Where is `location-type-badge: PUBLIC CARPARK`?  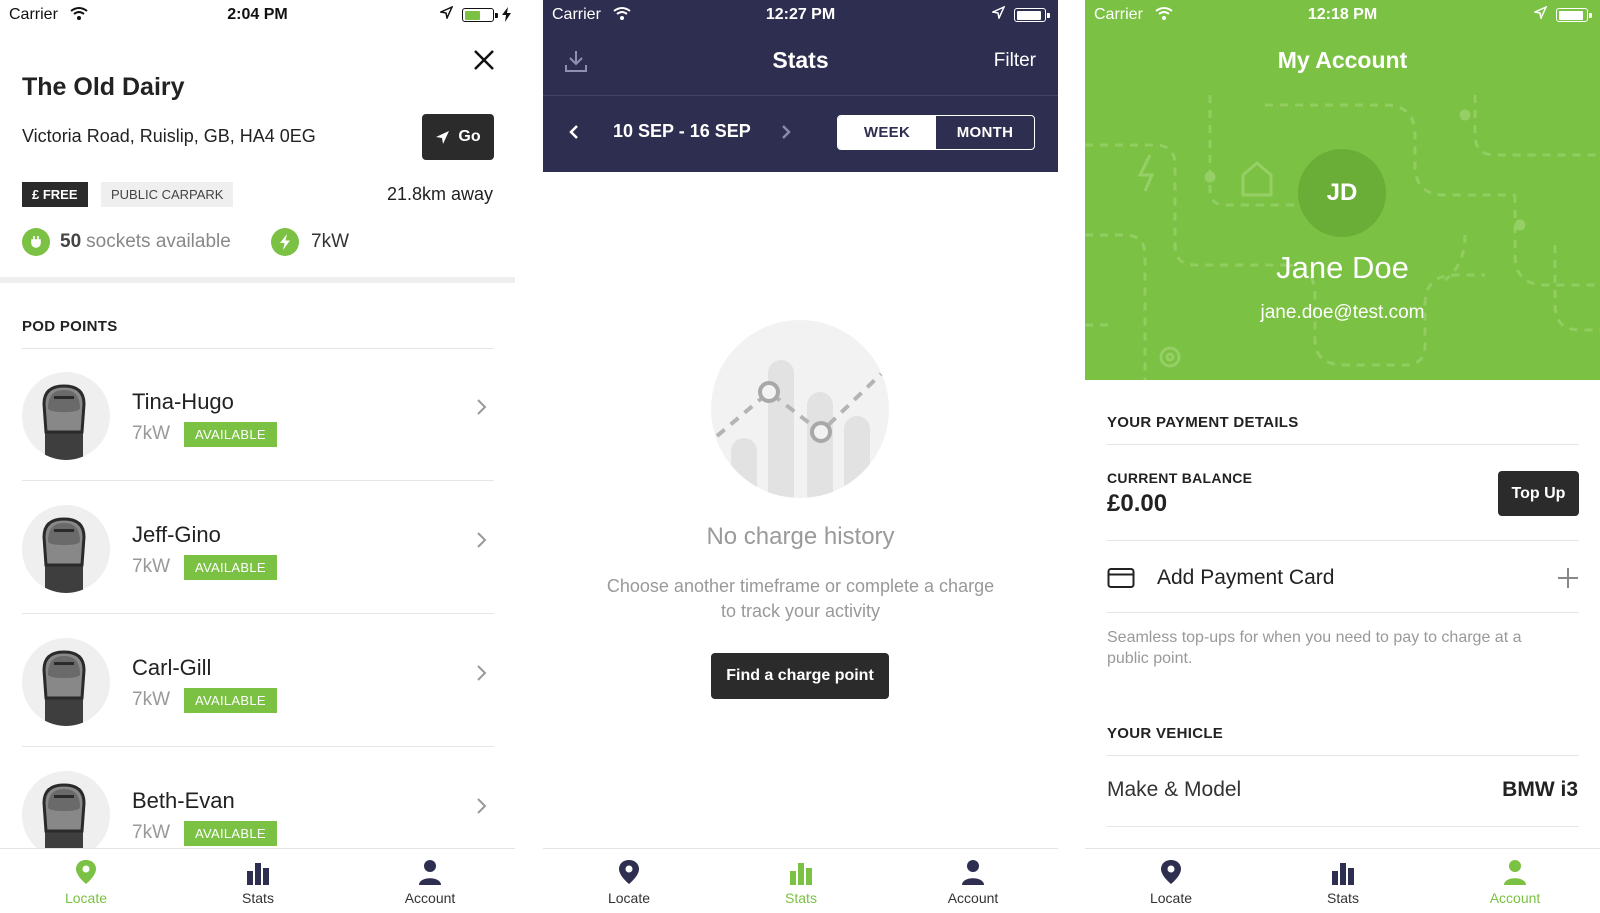 location-type-badge: PUBLIC CARPARK is located at coordinates (167, 194).